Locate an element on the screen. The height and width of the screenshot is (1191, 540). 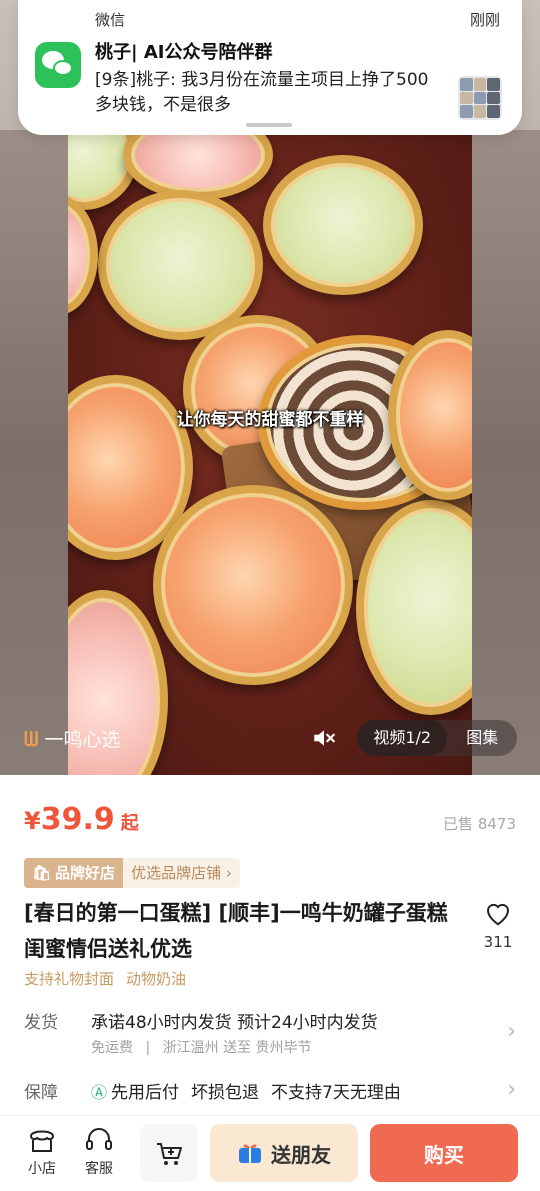
buy-button: 购买 is located at coordinates (444, 1153).